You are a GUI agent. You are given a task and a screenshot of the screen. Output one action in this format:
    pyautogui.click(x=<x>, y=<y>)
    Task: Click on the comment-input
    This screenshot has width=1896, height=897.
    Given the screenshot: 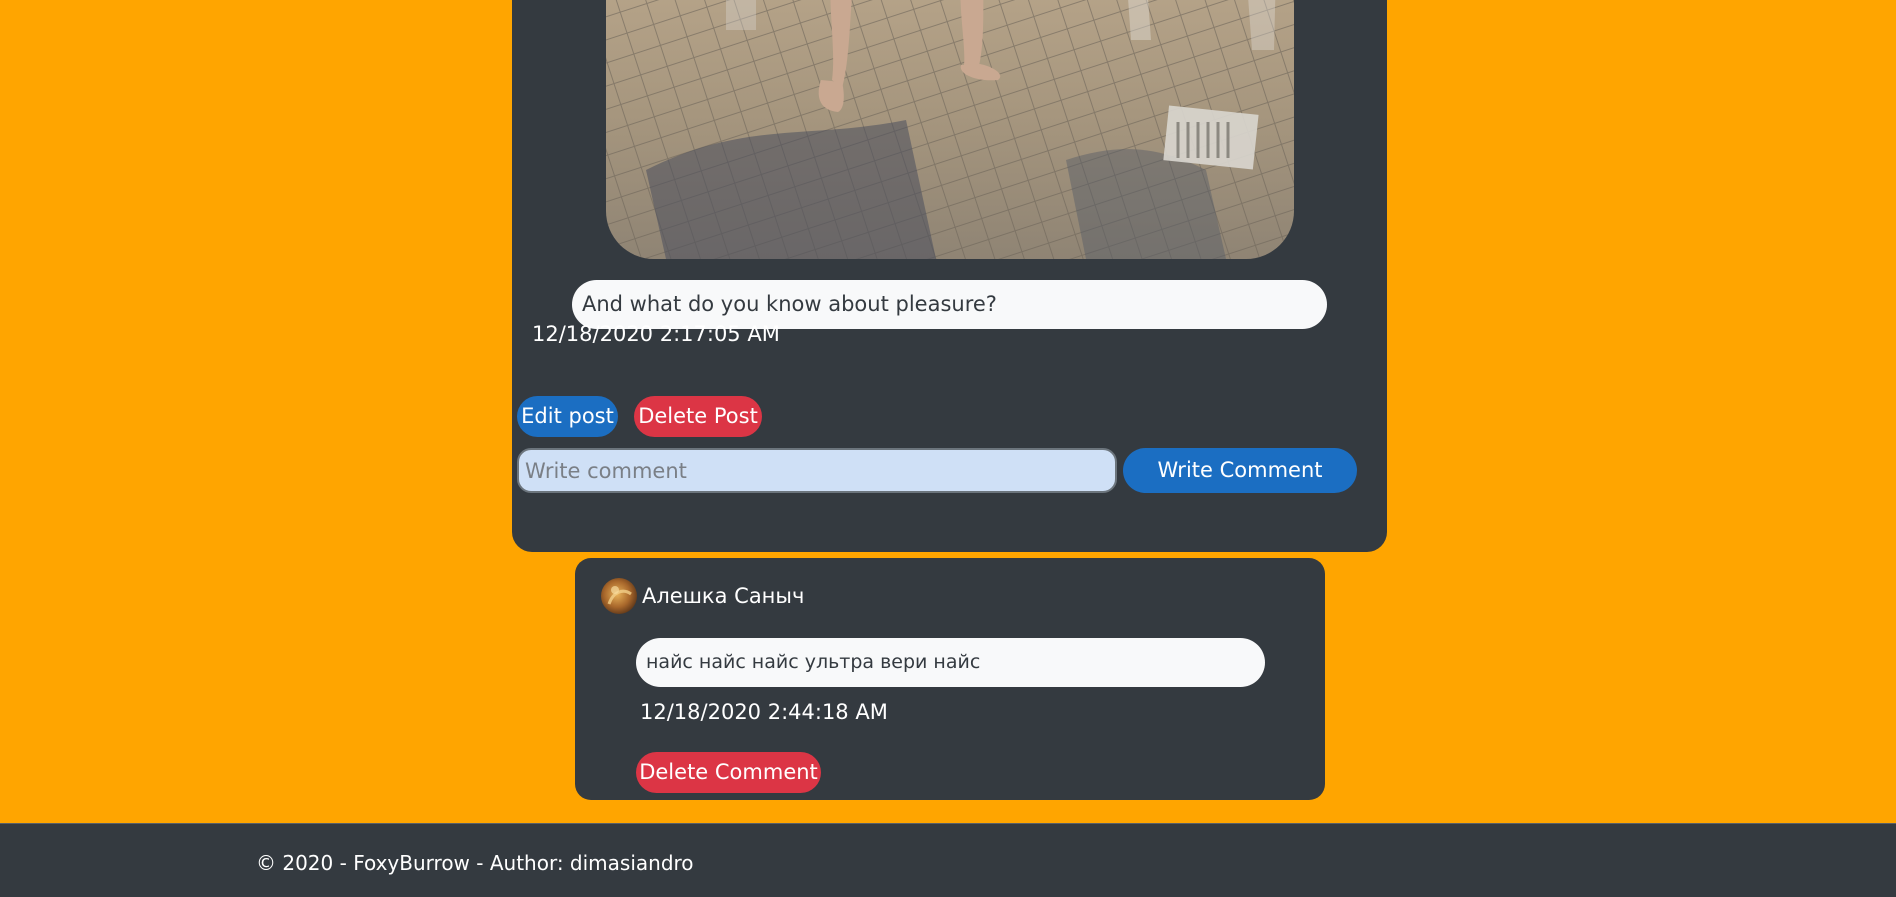 What is the action you would take?
    pyautogui.click(x=817, y=470)
    